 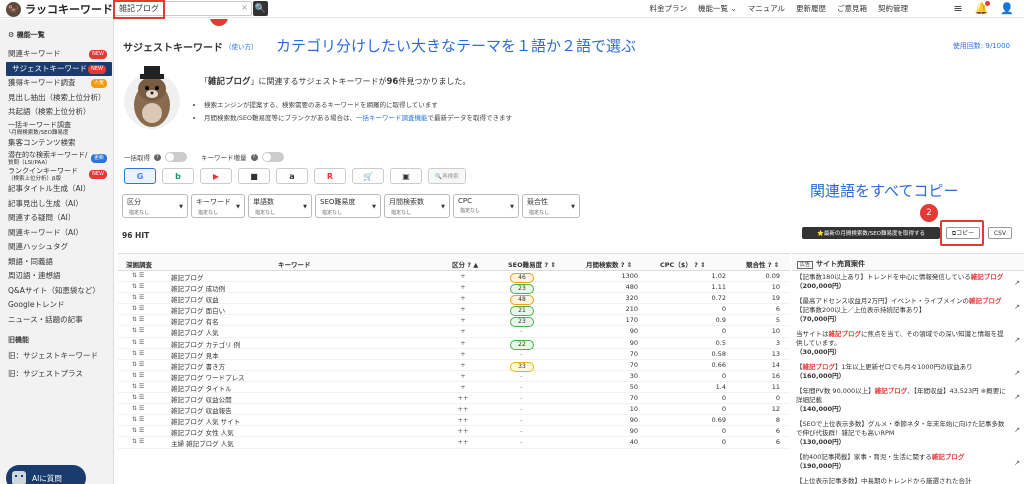 What do you see at coordinates (983, 8) in the screenshot?
I see `bell-icon: 🔔` at bounding box center [983, 8].